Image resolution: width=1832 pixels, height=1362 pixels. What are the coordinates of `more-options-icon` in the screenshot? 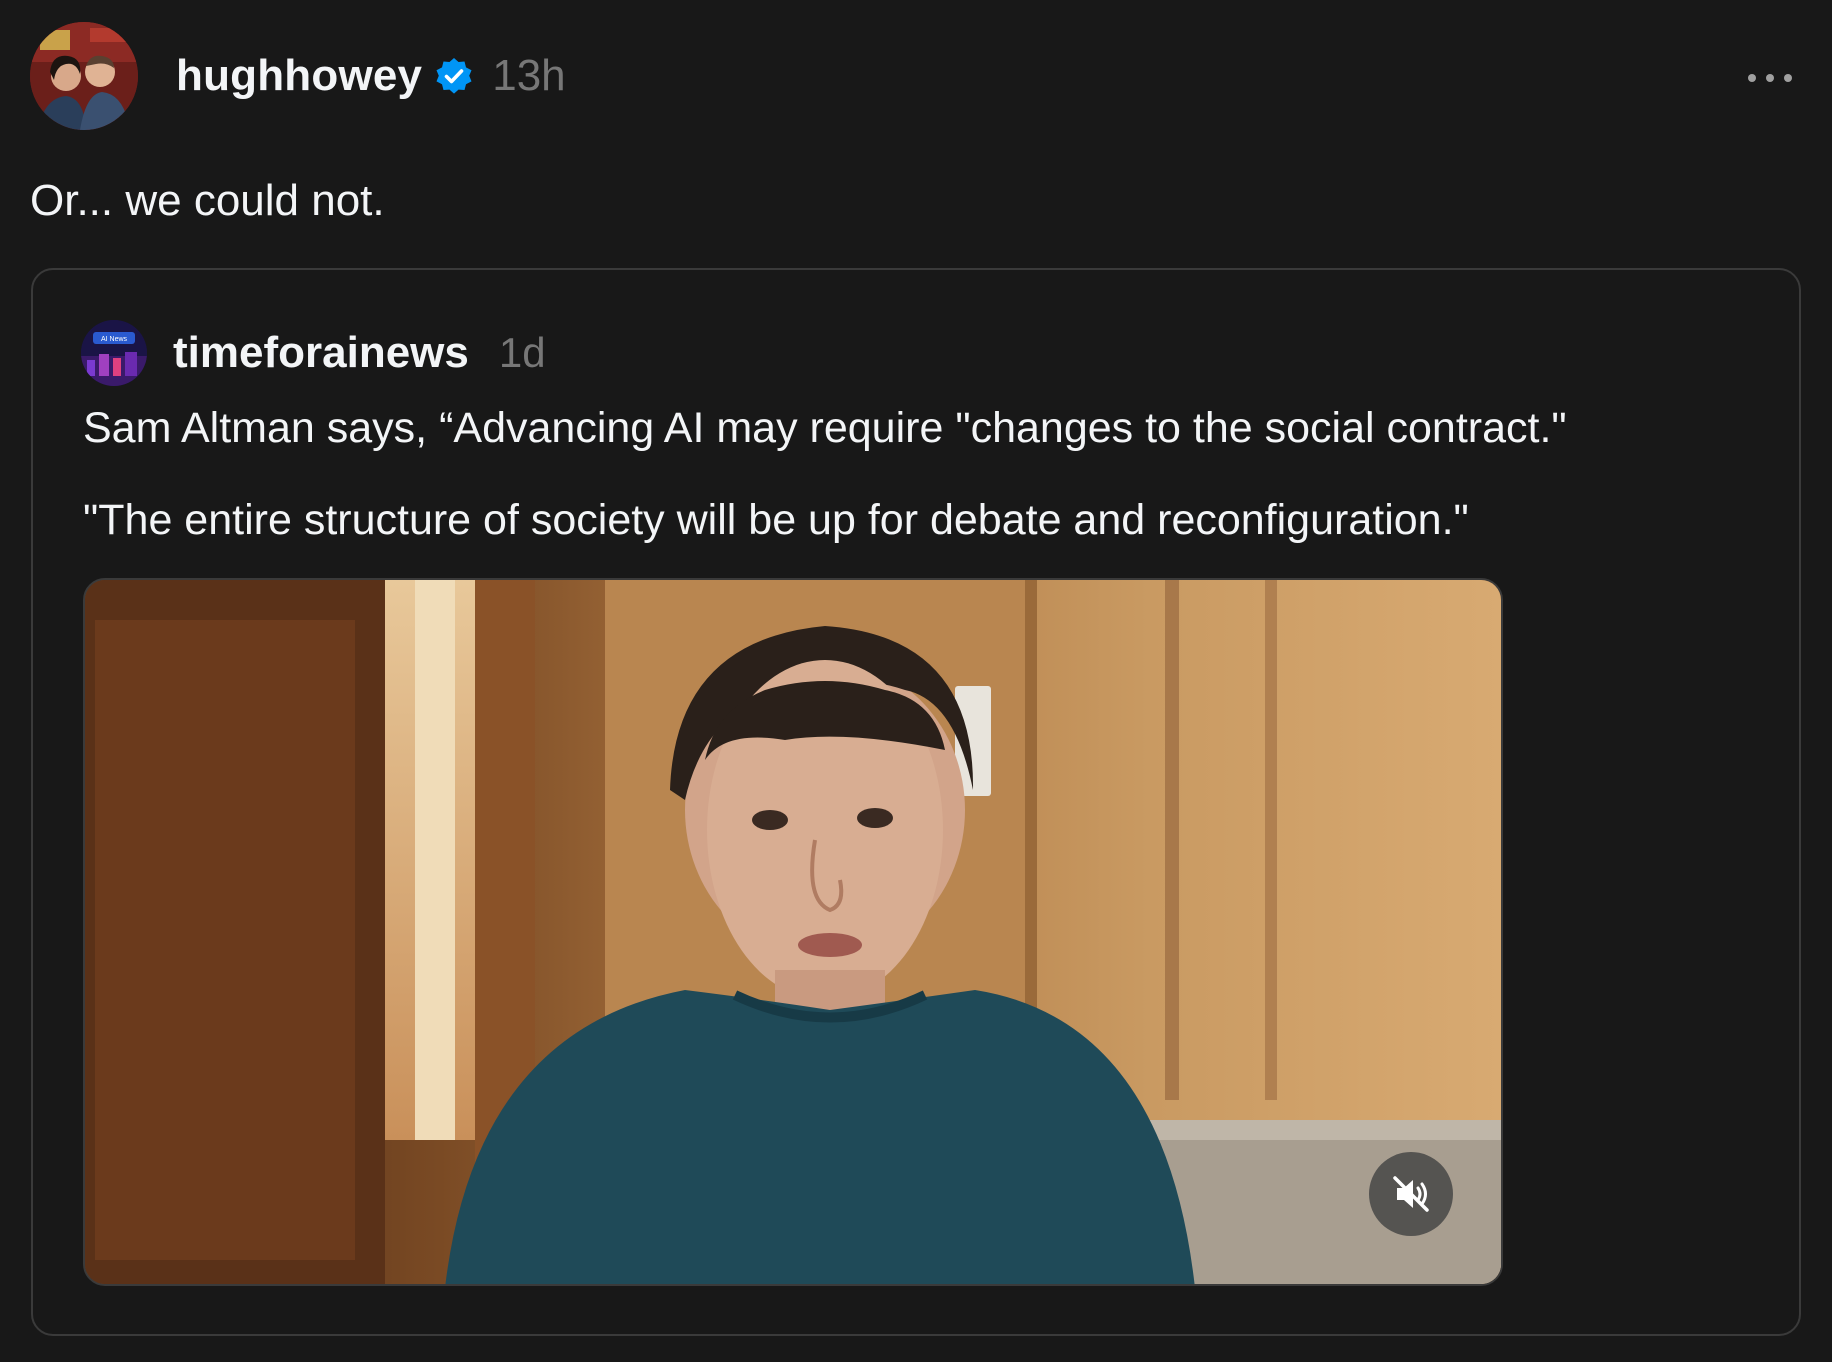 It's located at (1770, 78).